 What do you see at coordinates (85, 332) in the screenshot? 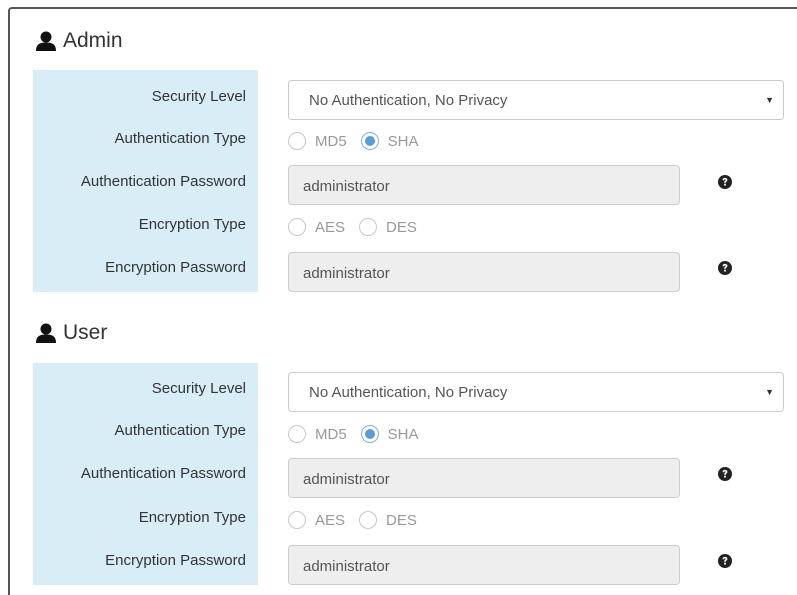
I see `user-title: User` at bounding box center [85, 332].